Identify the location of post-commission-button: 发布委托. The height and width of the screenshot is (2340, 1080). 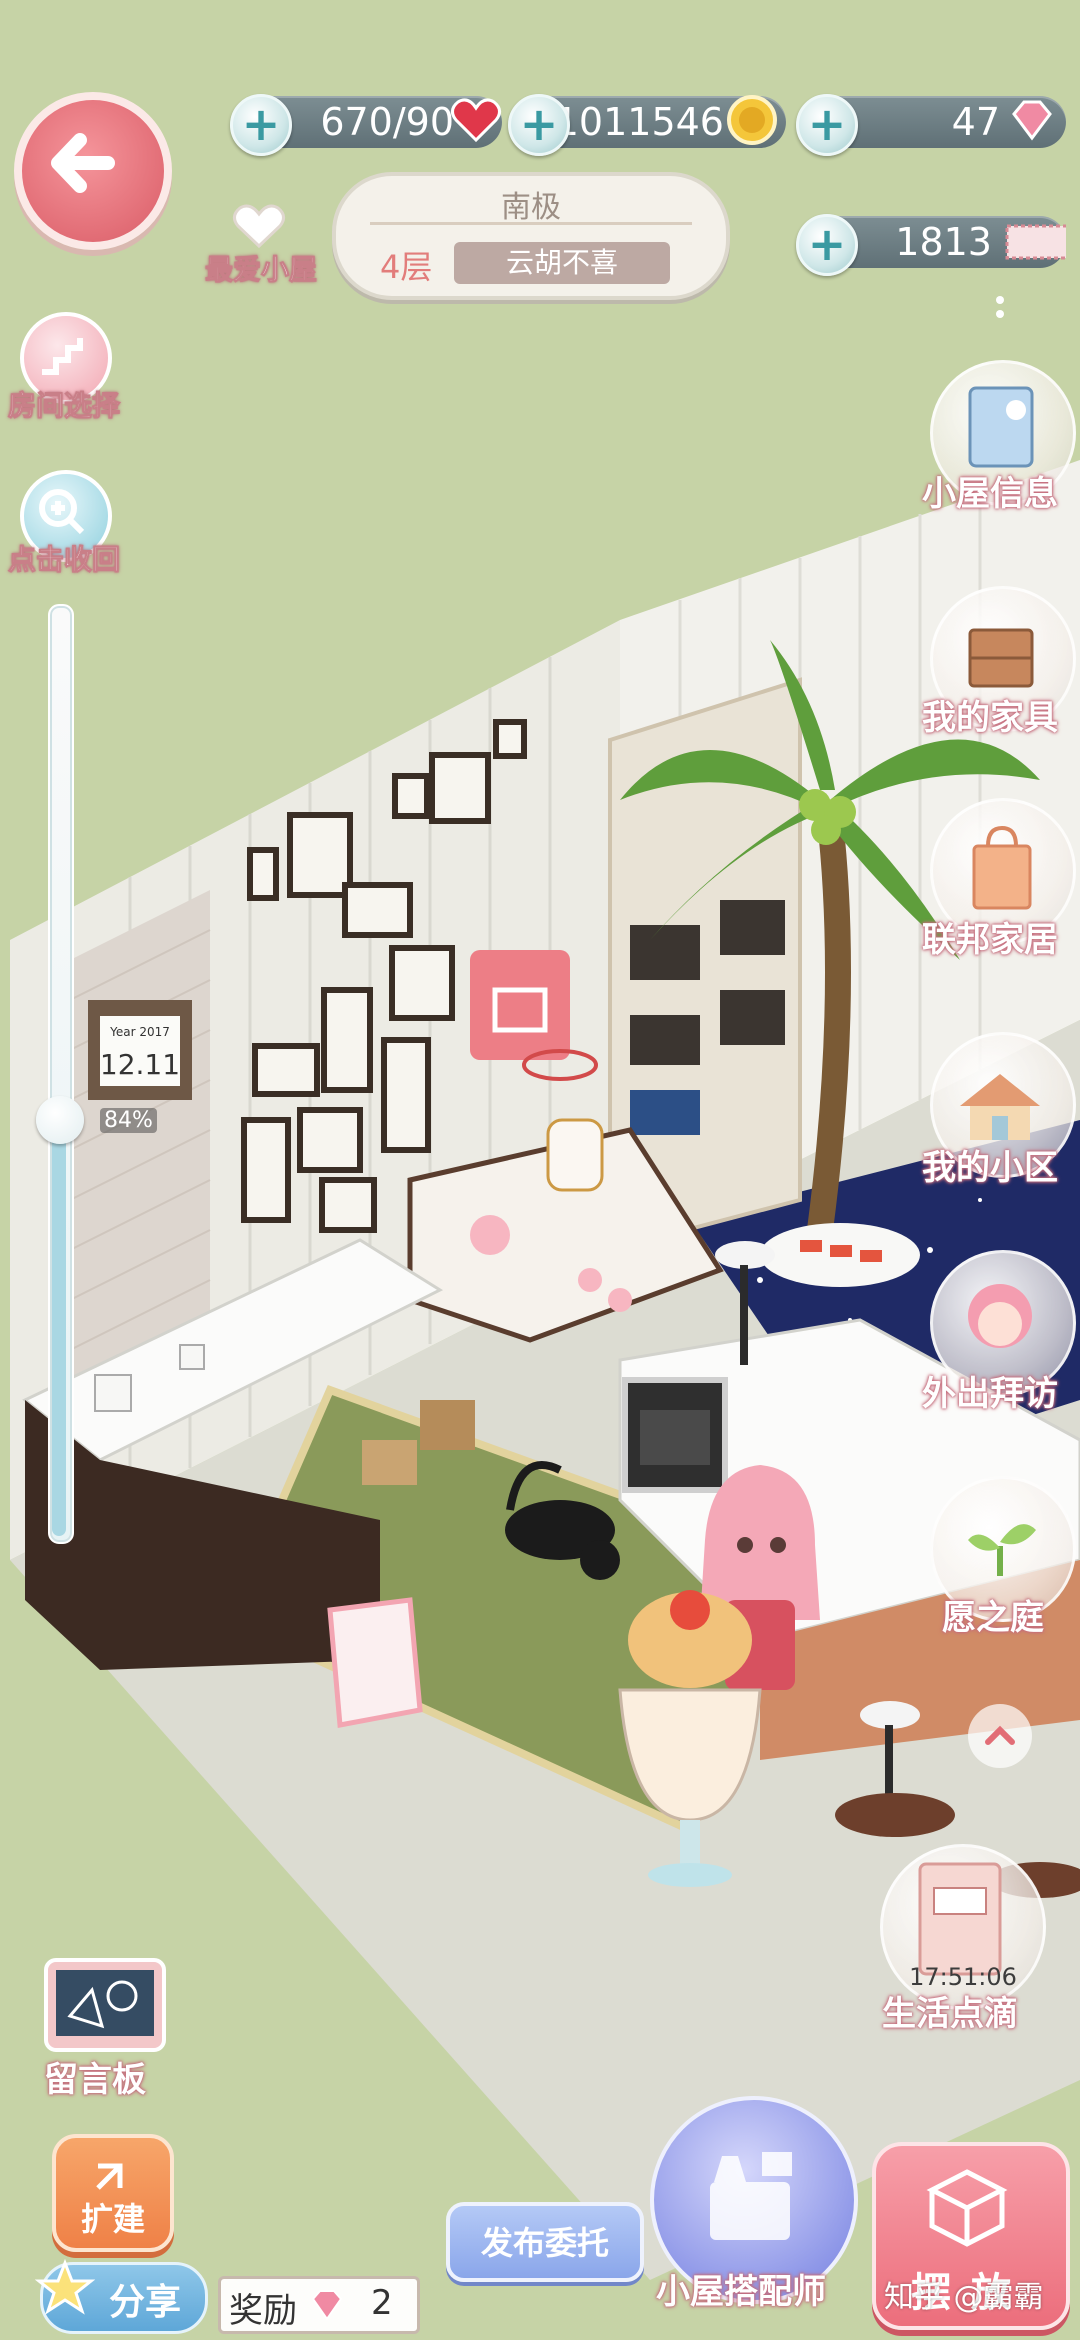
(545, 2242).